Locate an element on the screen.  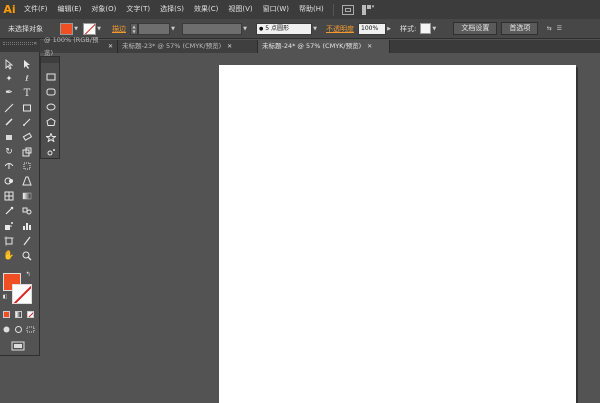
default-colors-icon: ◧ is located at coordinates (5, 297).